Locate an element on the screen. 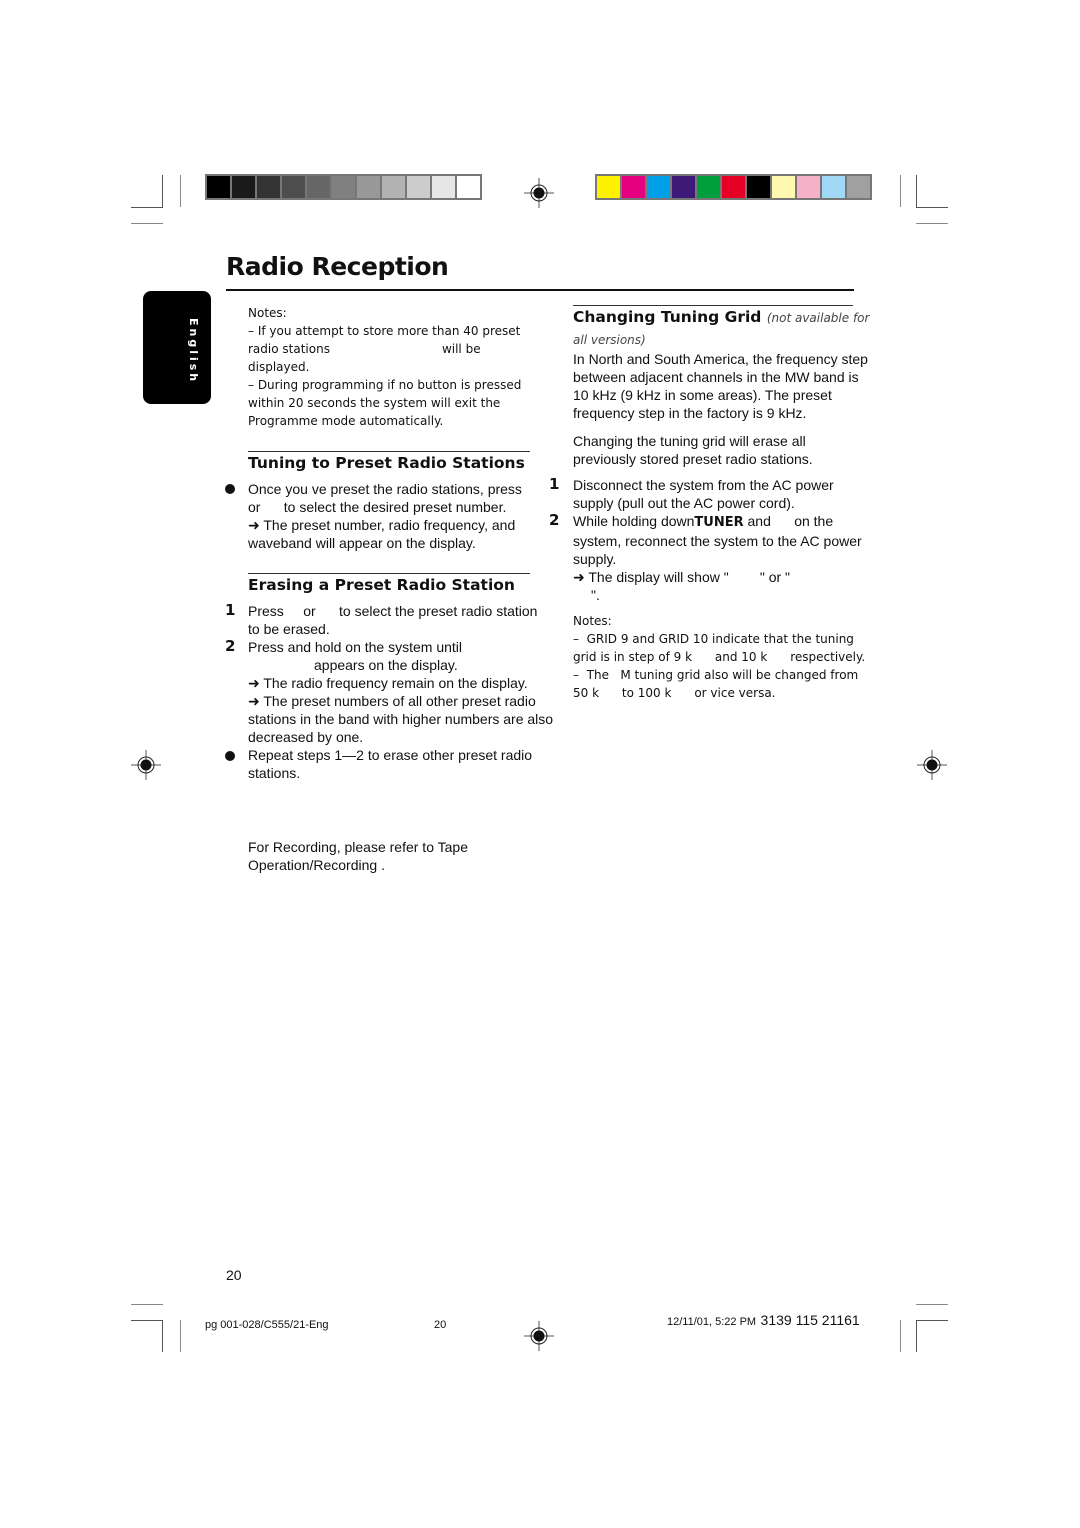 This screenshot has width=1080, height=1528. sheet-number: 20 is located at coordinates (440, 1325).